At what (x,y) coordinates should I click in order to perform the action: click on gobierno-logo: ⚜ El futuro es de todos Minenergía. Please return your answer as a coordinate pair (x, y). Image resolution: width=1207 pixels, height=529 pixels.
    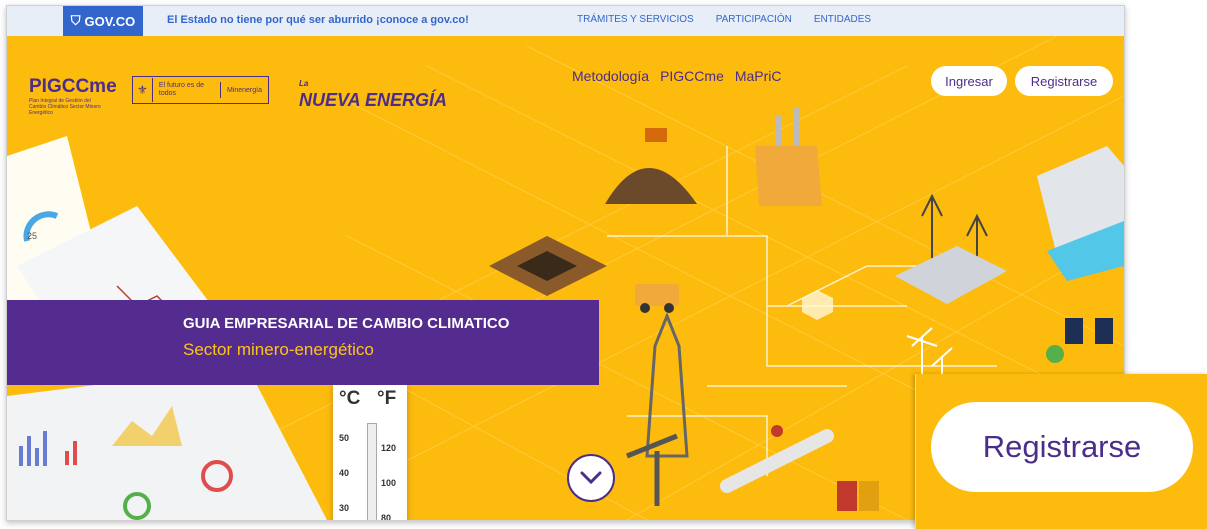
    Looking at the image, I should click on (200, 90).